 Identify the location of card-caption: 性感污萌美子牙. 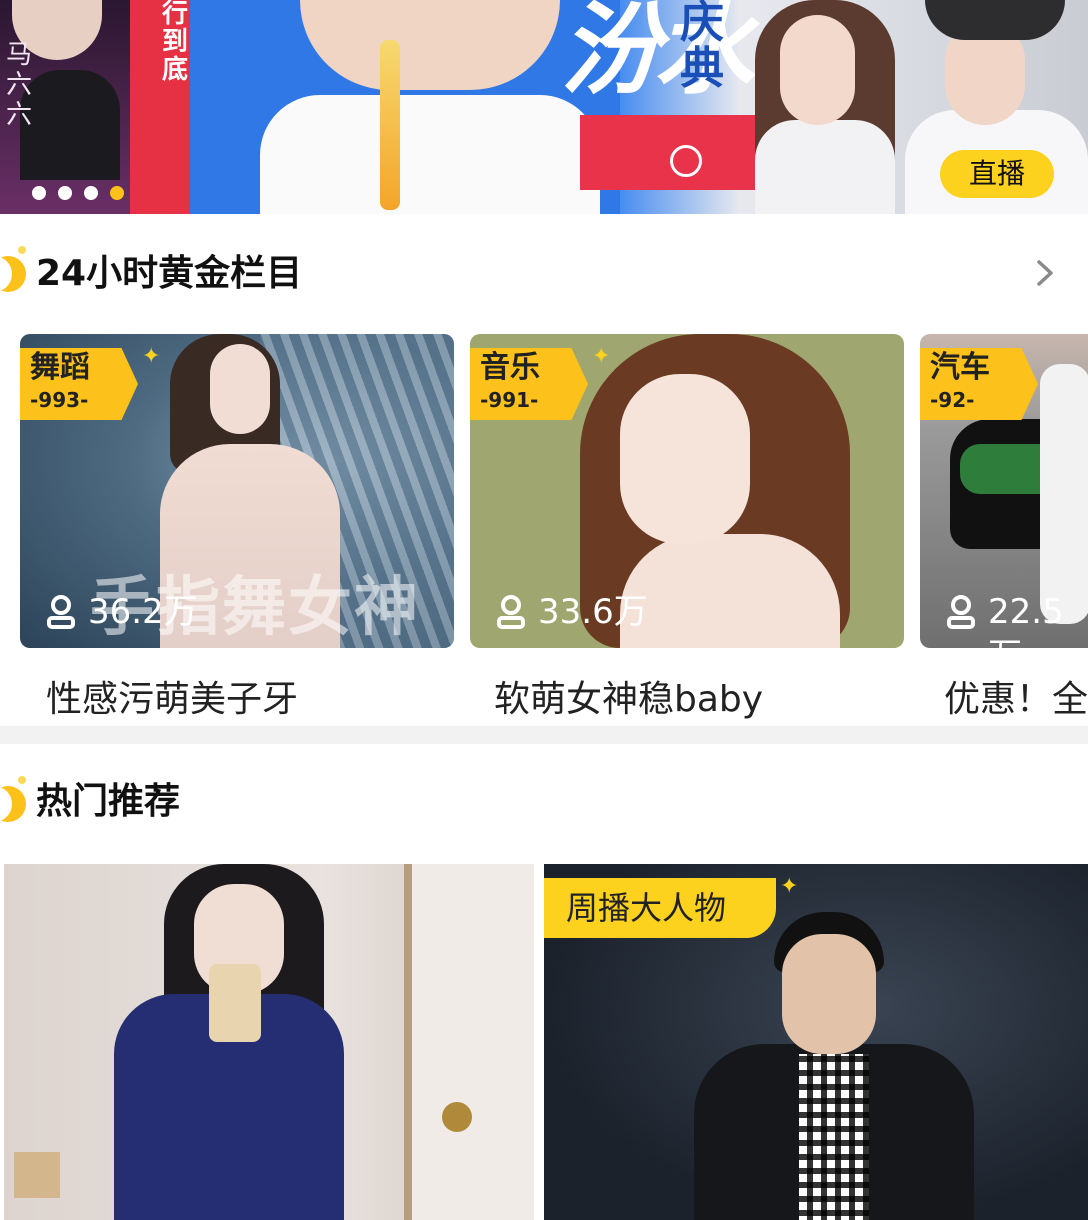
(172, 700).